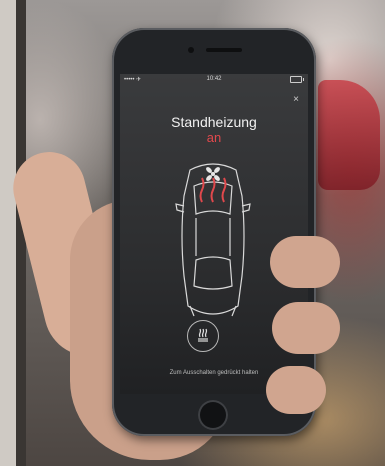 The width and height of the screenshot is (385, 466). What do you see at coordinates (224, 50) in the screenshot?
I see `earpiece-speaker` at bounding box center [224, 50].